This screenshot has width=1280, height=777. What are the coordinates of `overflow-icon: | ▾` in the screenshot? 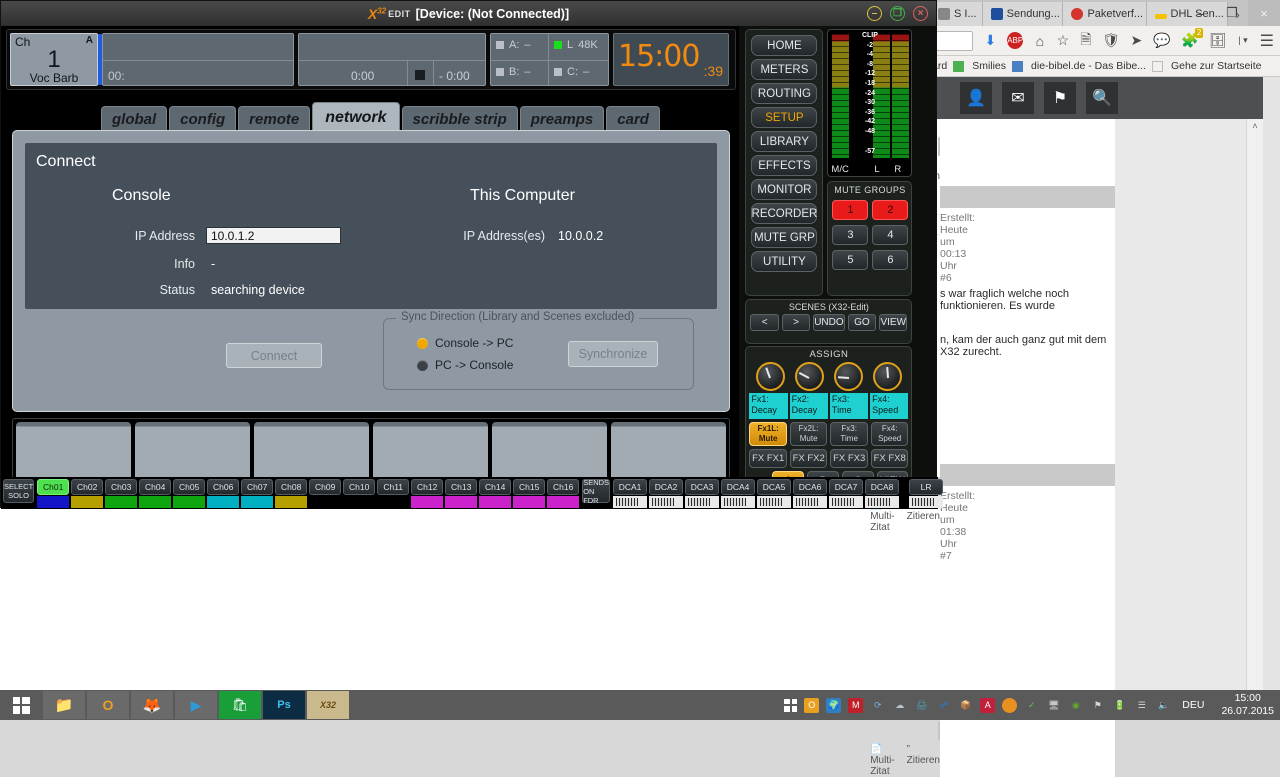 It's located at (1242, 40).